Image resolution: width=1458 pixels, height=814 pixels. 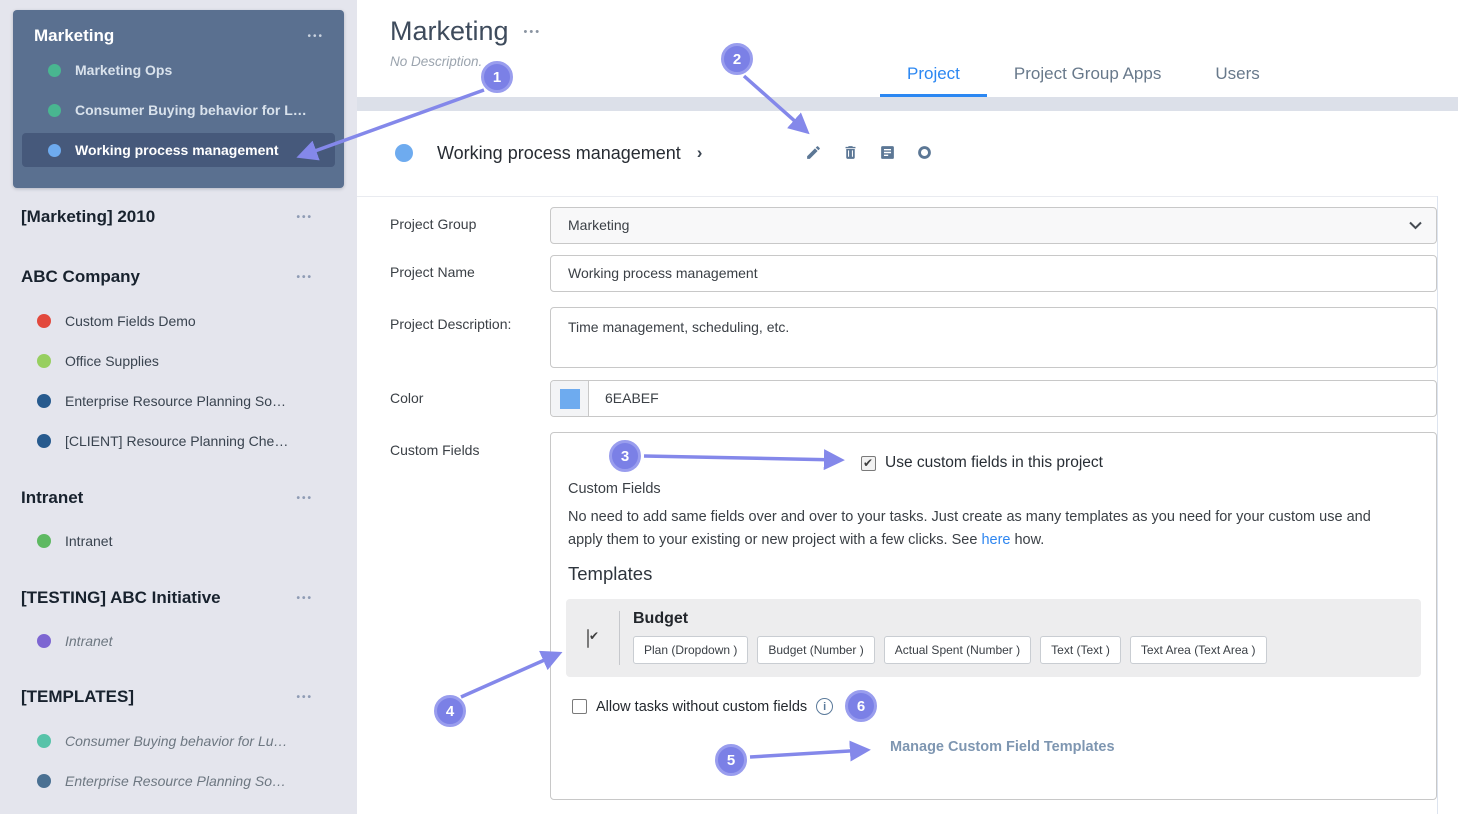 What do you see at coordinates (868, 463) in the screenshot?
I see `use-custom-fields-checkbox` at bounding box center [868, 463].